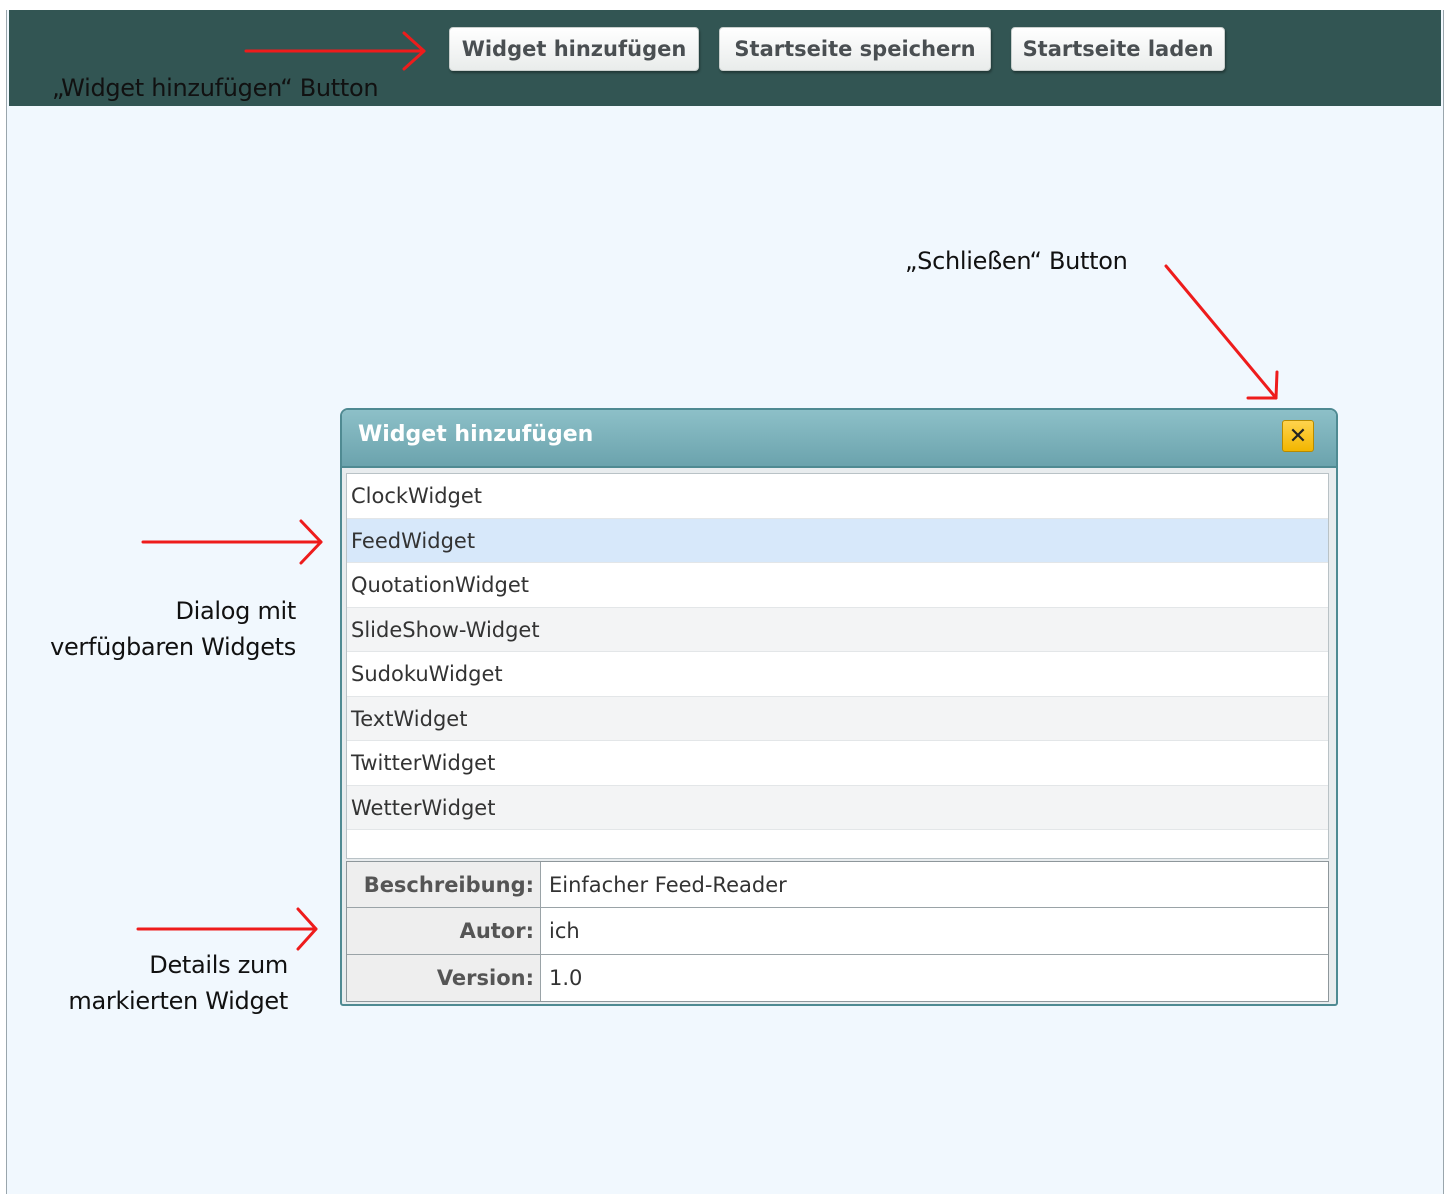 This screenshot has width=1449, height=1196. I want to click on widget-list-item: WetterWidget, so click(837, 807).